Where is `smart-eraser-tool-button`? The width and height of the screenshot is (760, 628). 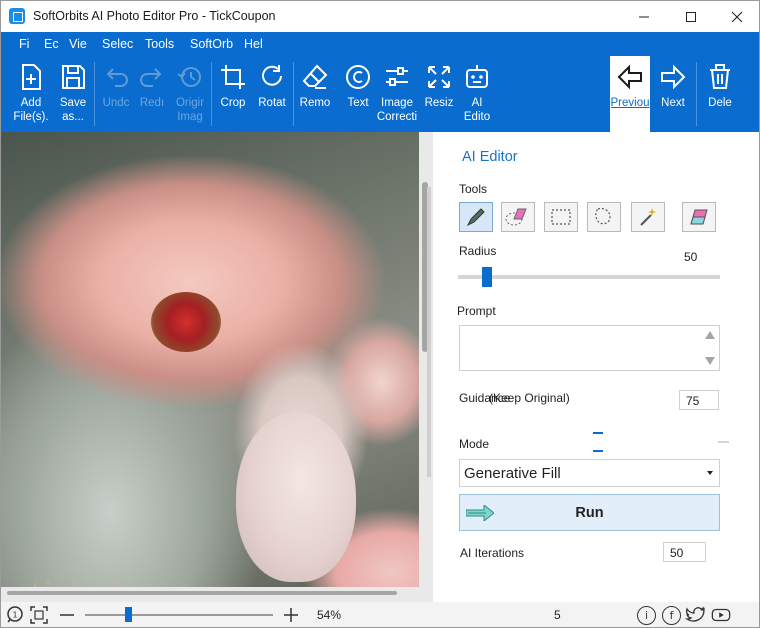 smart-eraser-tool-button is located at coordinates (518, 217).